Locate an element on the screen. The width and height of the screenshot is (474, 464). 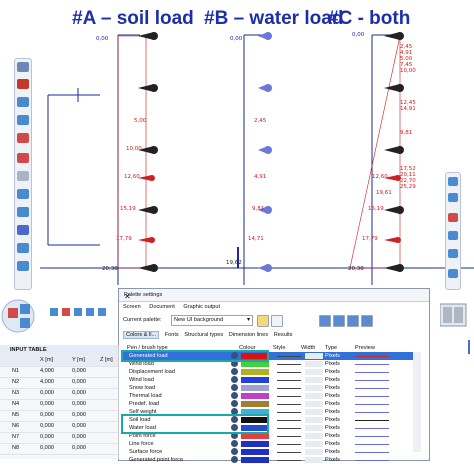
palette-row: Surface force Pixels is located at coordinates (269, 452).